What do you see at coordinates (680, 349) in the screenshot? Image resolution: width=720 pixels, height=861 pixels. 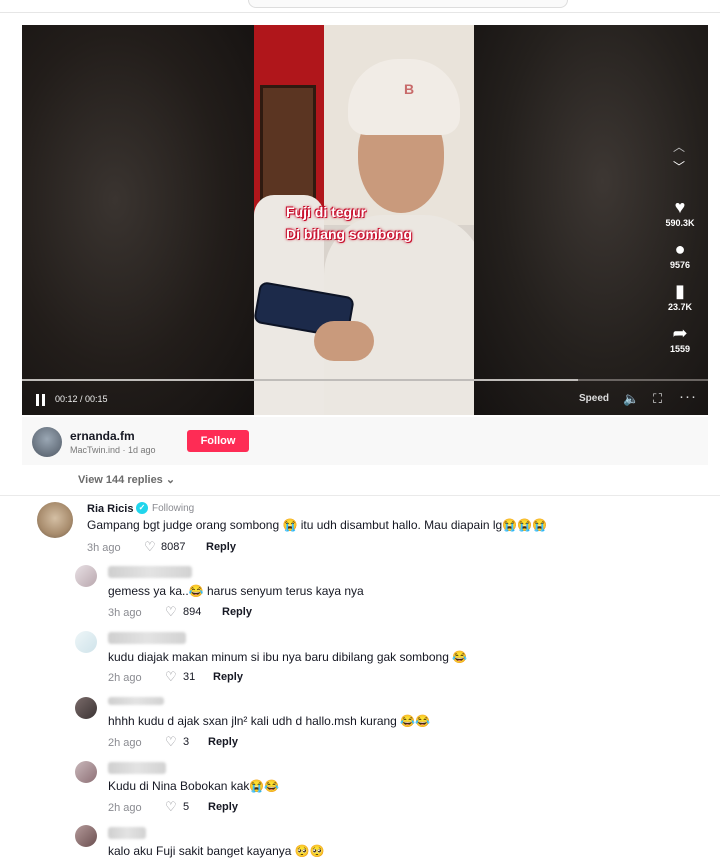 I see `share-count: 1559` at bounding box center [680, 349].